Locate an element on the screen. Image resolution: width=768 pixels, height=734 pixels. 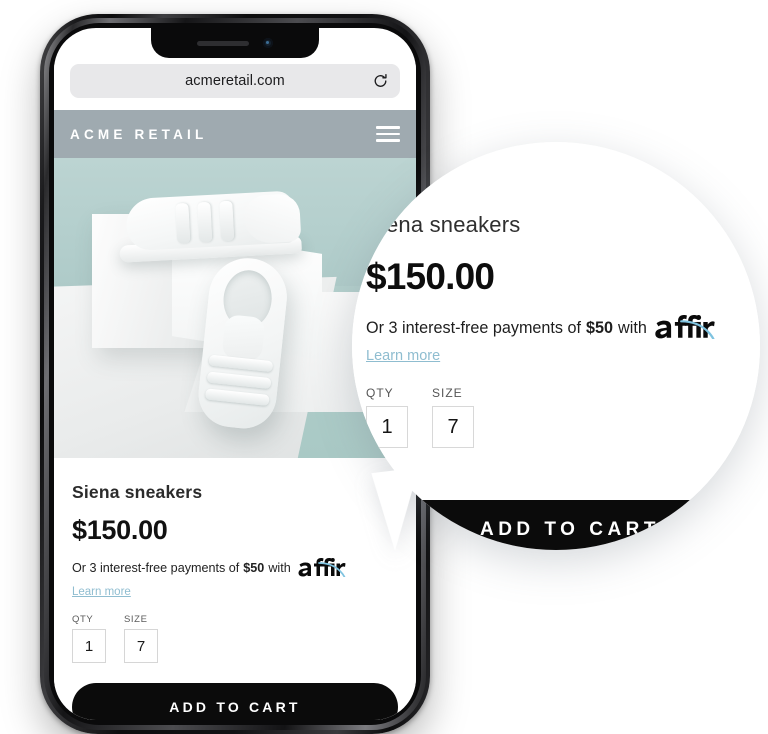
sneaker-side-view is located at coordinates (208, 217).